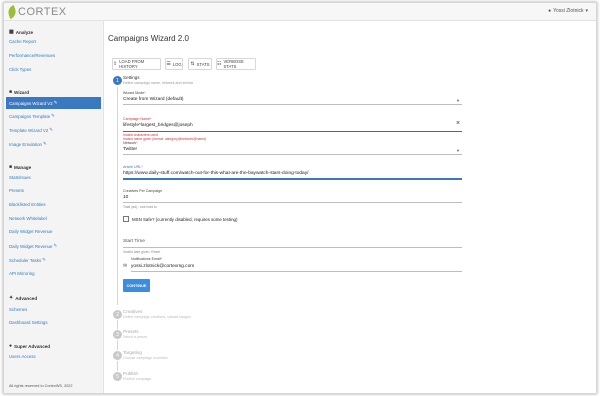 The width and height of the screenshot is (600, 396). Describe the element at coordinates (23, 298) in the screenshot. I see `sidebar-section-advanced: ✦ Advanced` at that location.